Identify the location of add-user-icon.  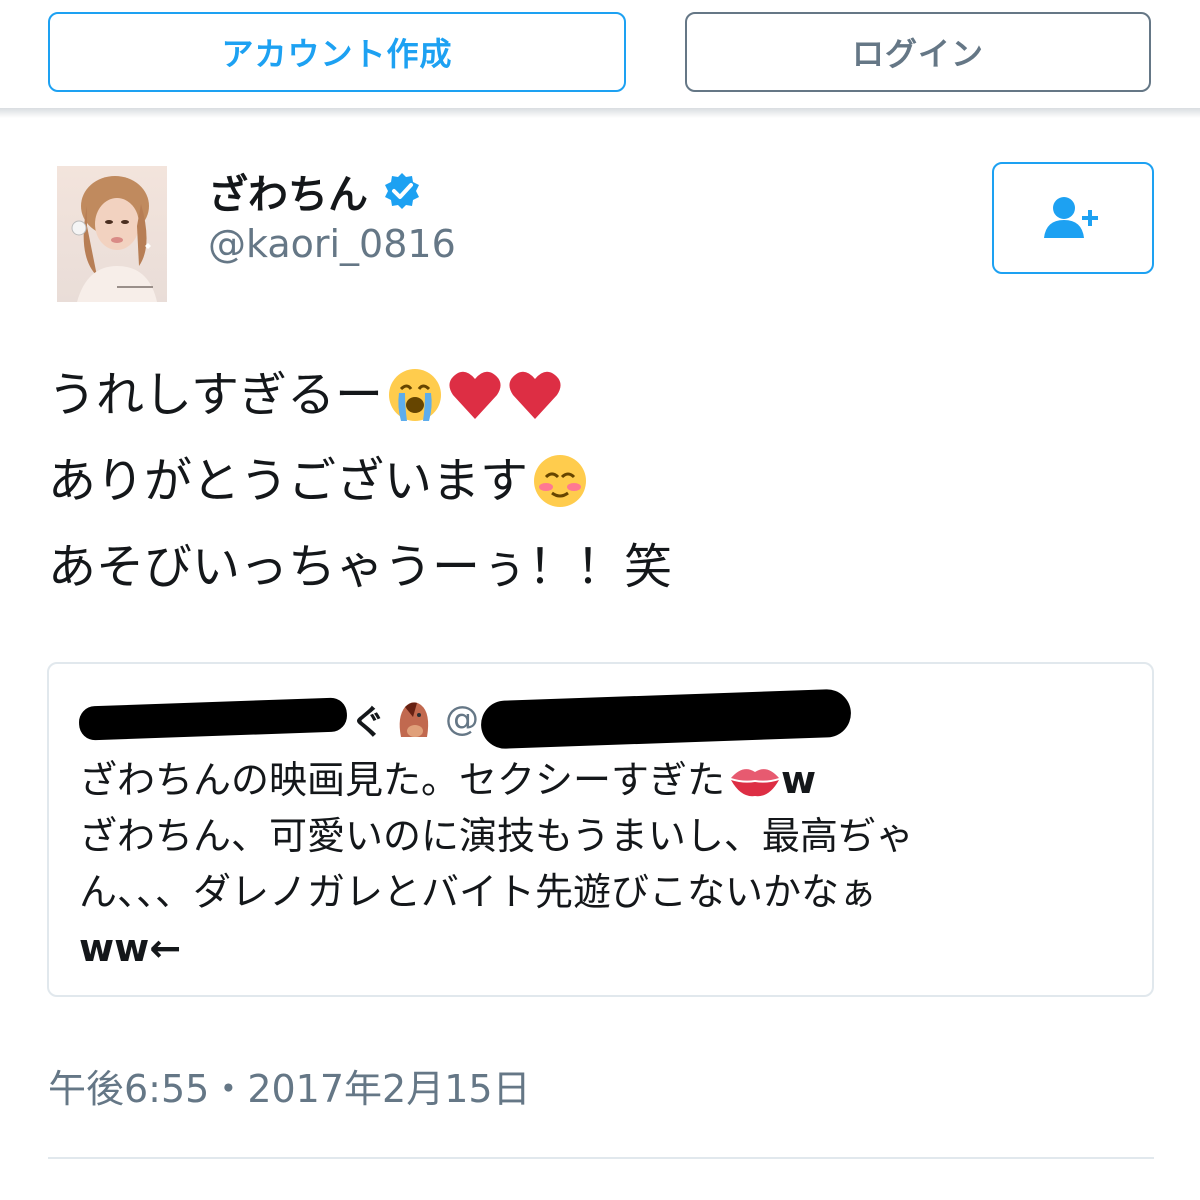
(1071, 217).